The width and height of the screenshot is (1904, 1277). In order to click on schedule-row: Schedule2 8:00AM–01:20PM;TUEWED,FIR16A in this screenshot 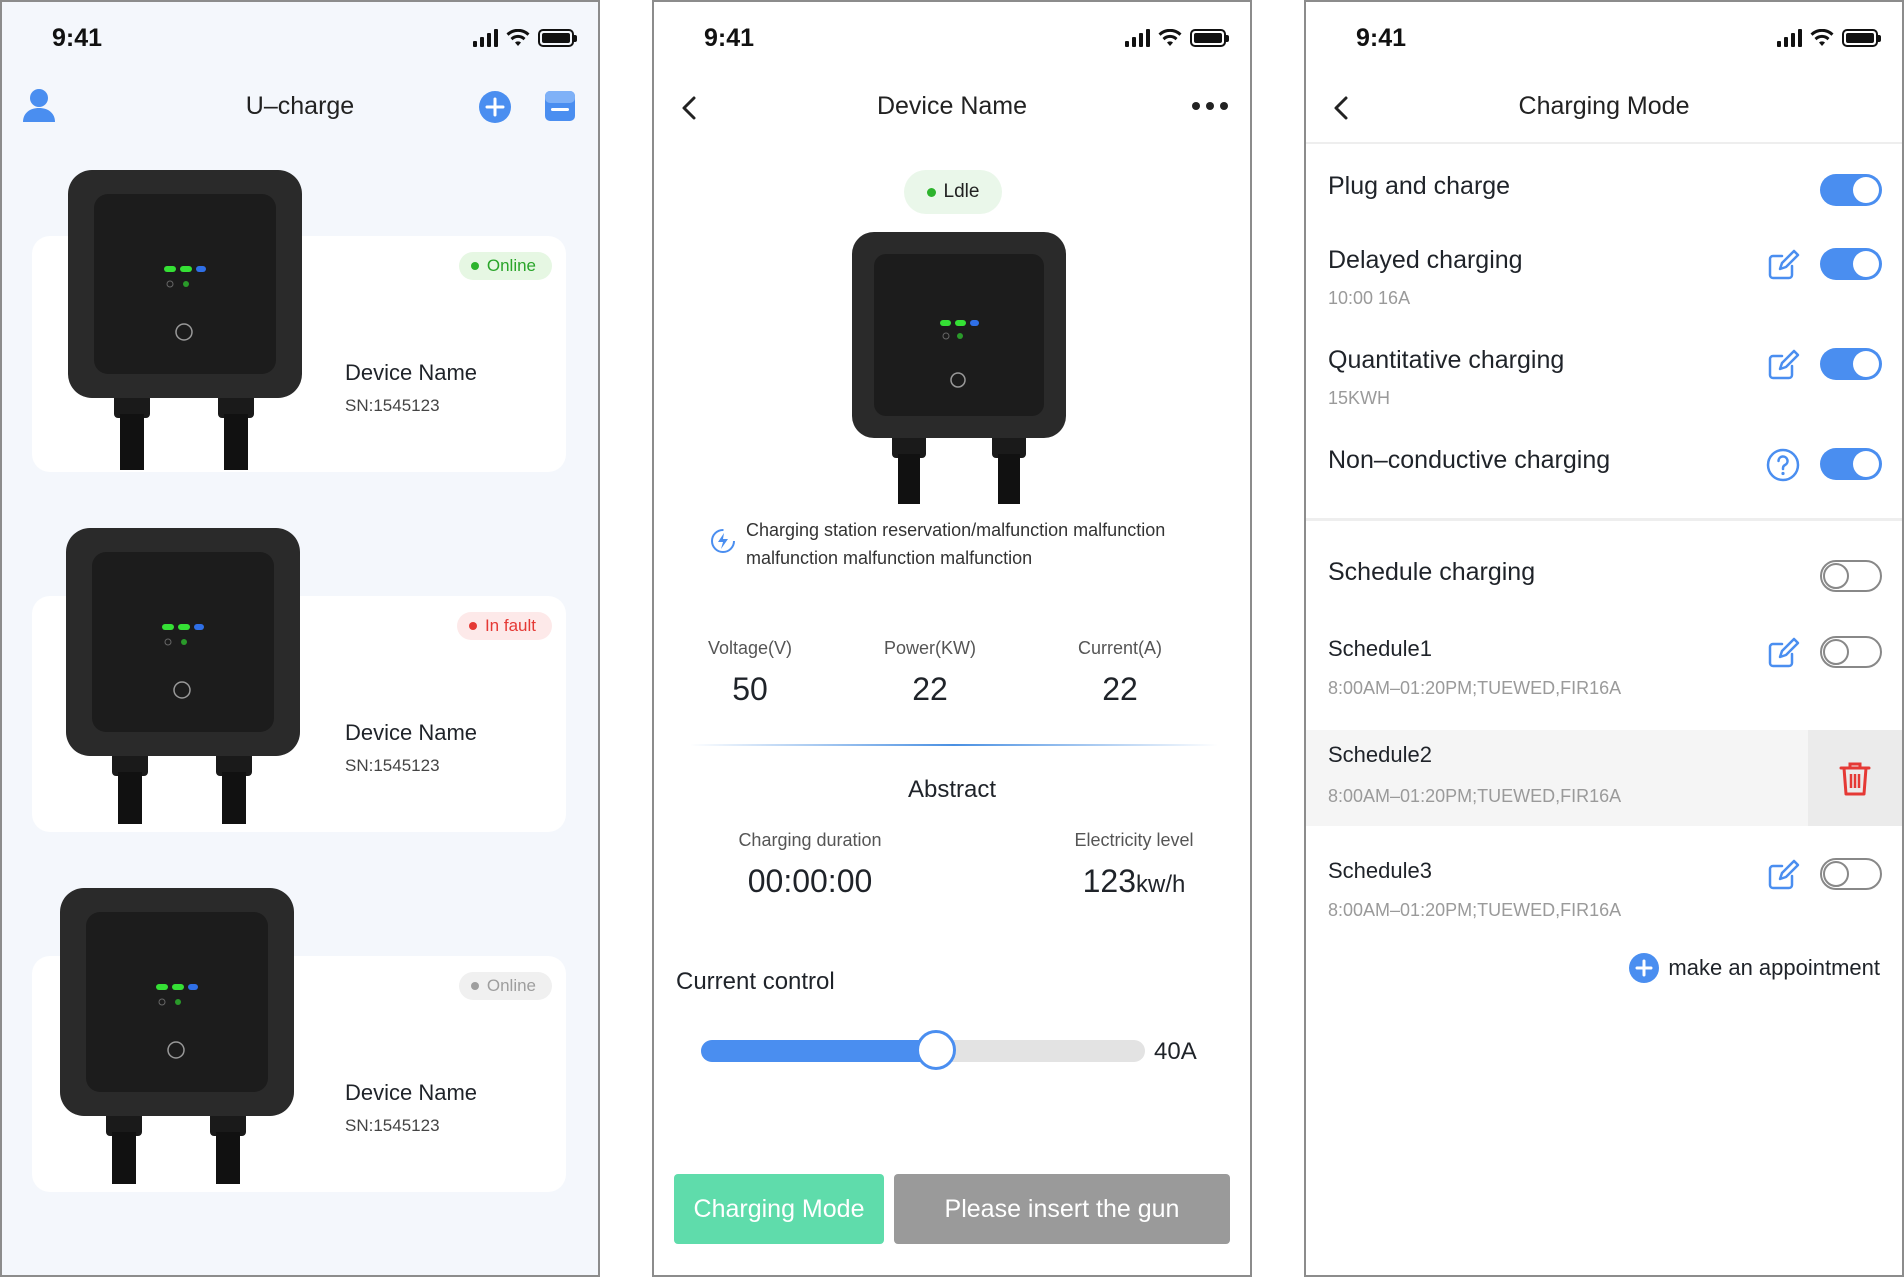, I will do `click(1604, 778)`.